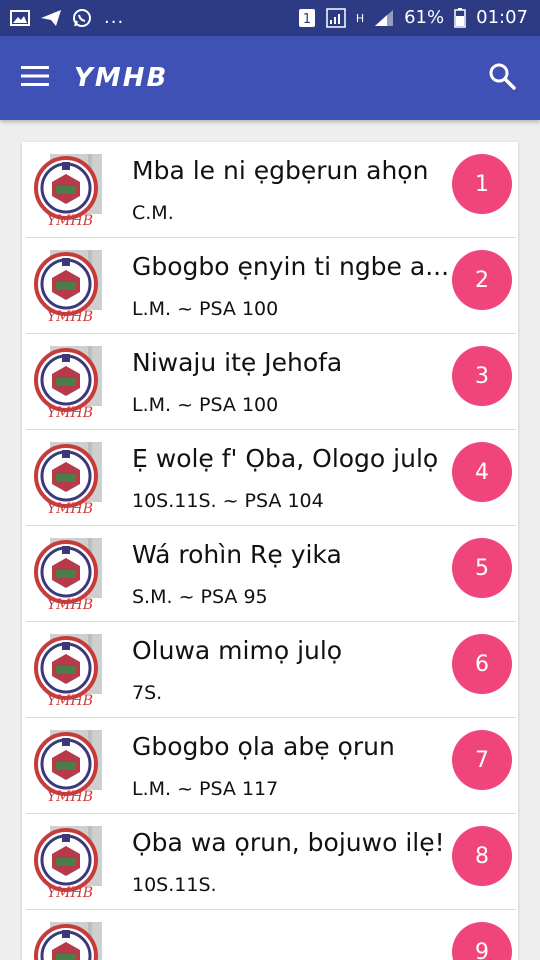 The image size is (540, 960). Describe the element at coordinates (482, 941) in the screenshot. I see `hymn-number-badge: 9` at that location.